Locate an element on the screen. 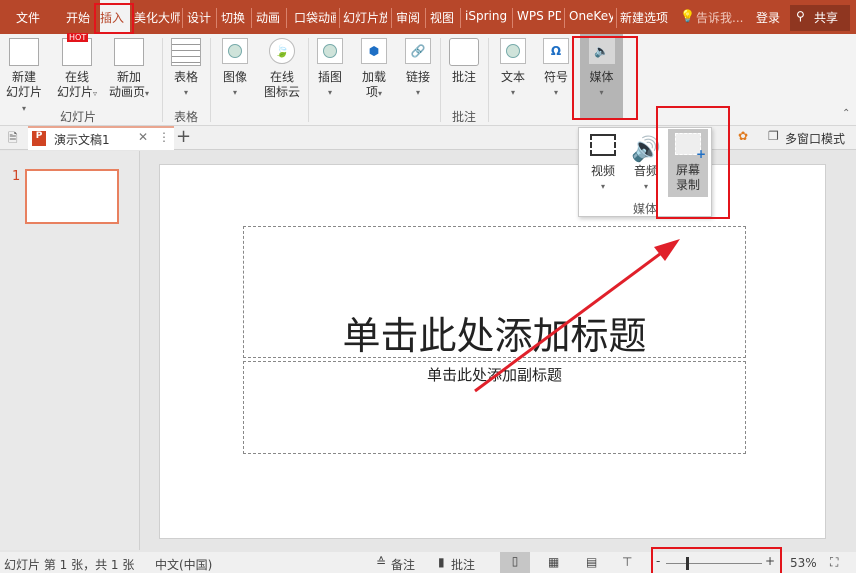 The height and width of the screenshot is (573, 856). normal-view-button: ▯ is located at coordinates (515, 562).